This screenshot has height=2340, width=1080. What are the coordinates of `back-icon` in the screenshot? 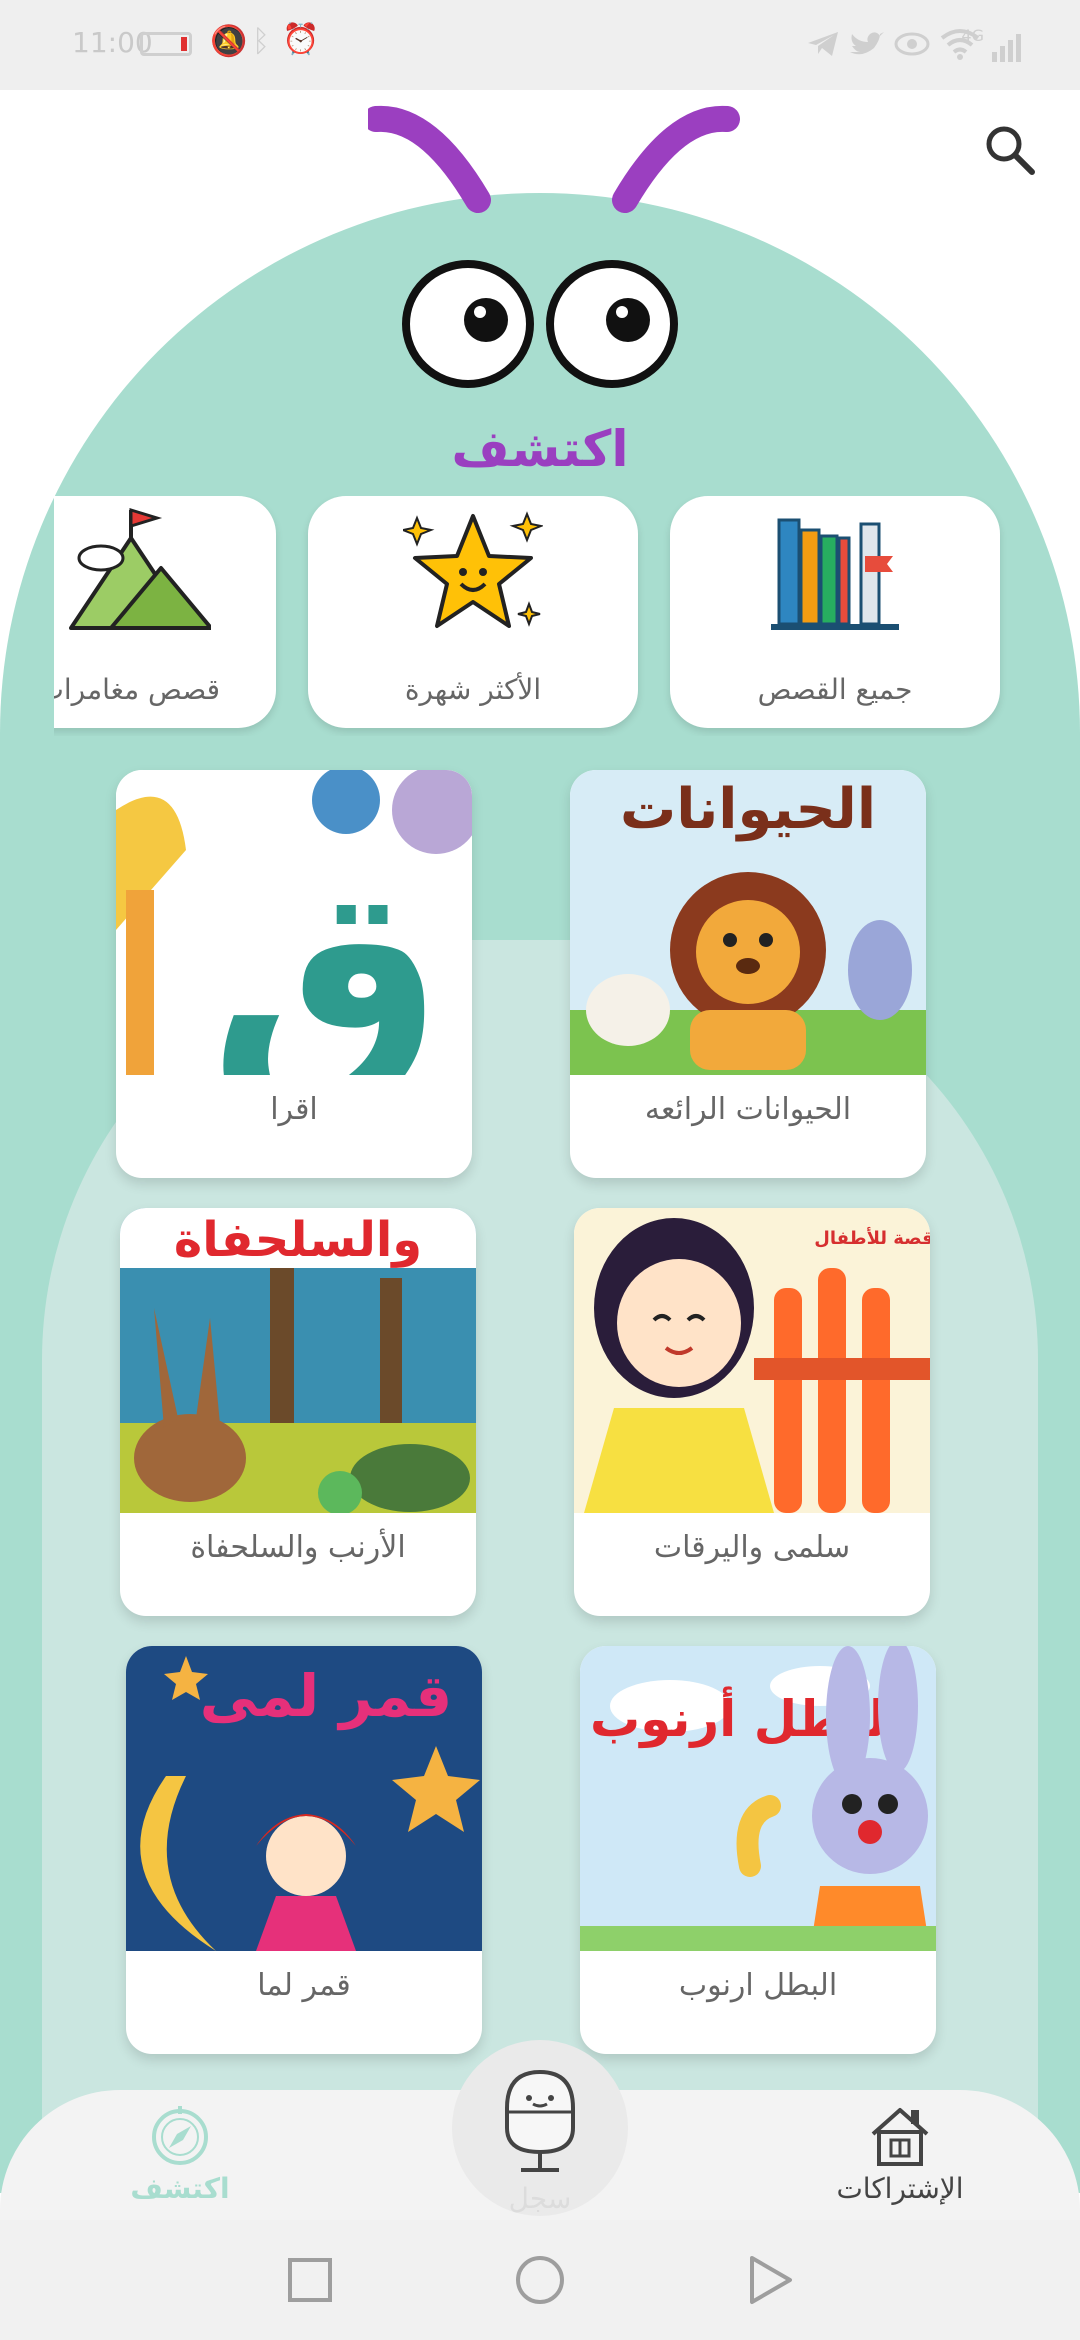 It's located at (770, 2280).